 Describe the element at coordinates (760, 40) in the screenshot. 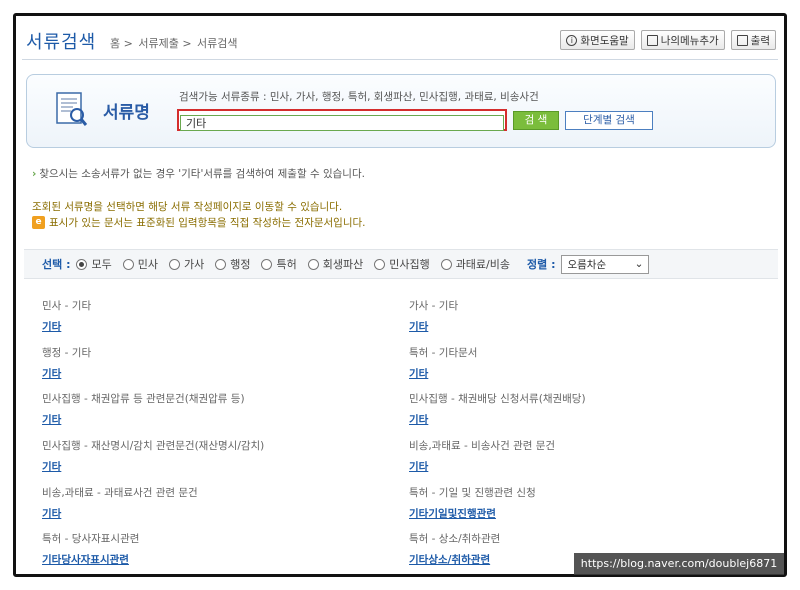

I see `print-button-label: 출력` at that location.